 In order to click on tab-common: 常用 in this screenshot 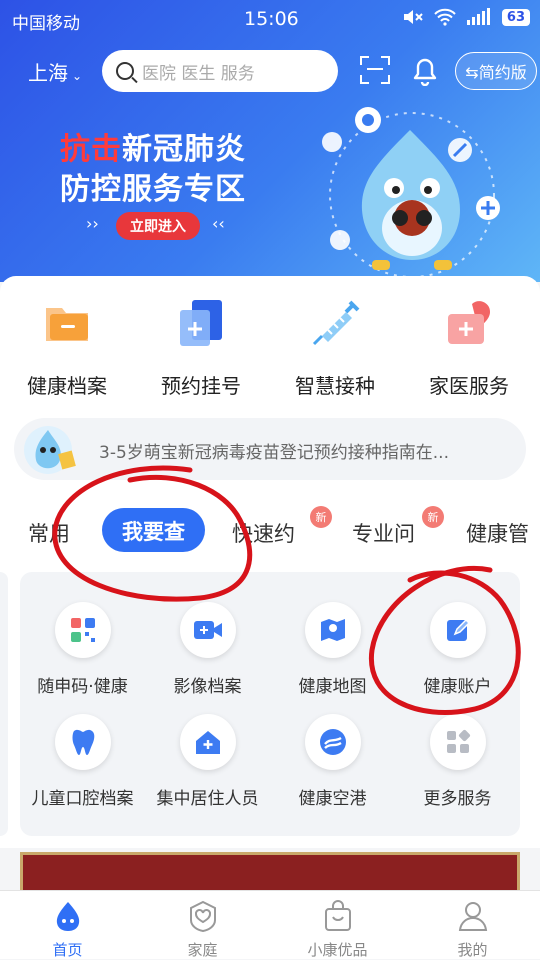, I will do `click(49, 533)`.